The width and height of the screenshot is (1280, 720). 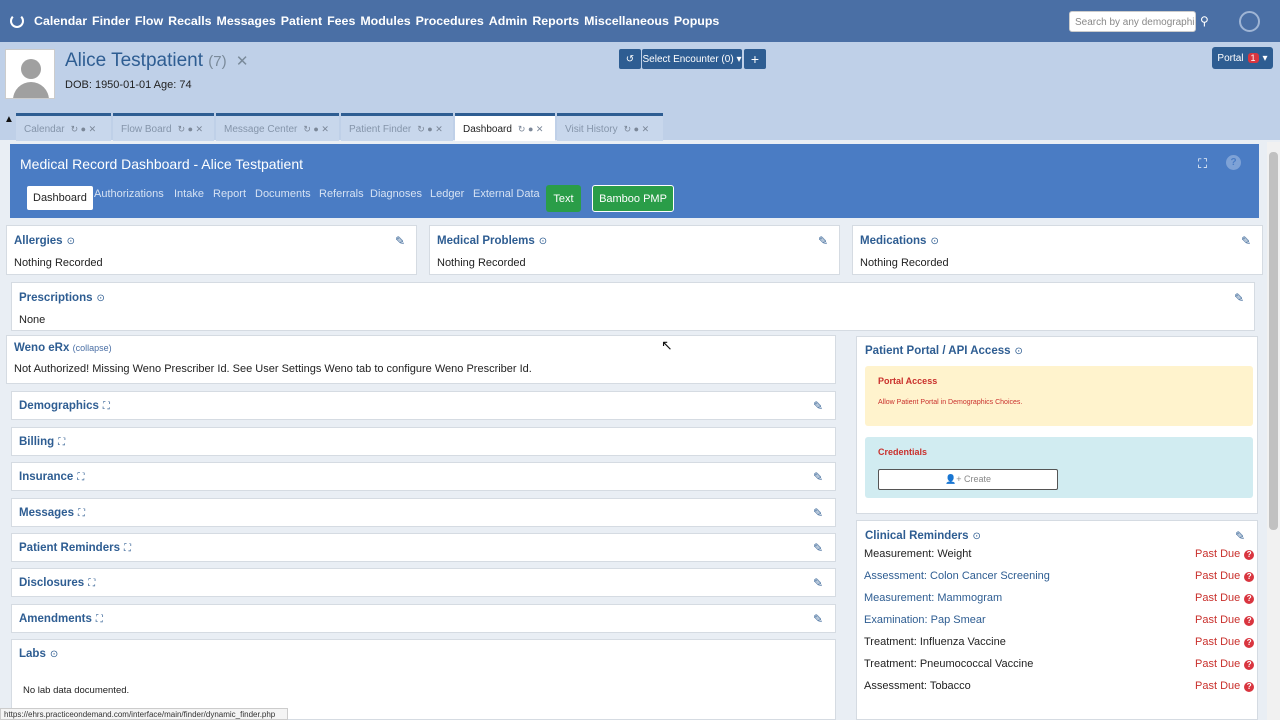 What do you see at coordinates (423, 441) in the screenshot?
I see `billing-card: Billing ⛶` at bounding box center [423, 441].